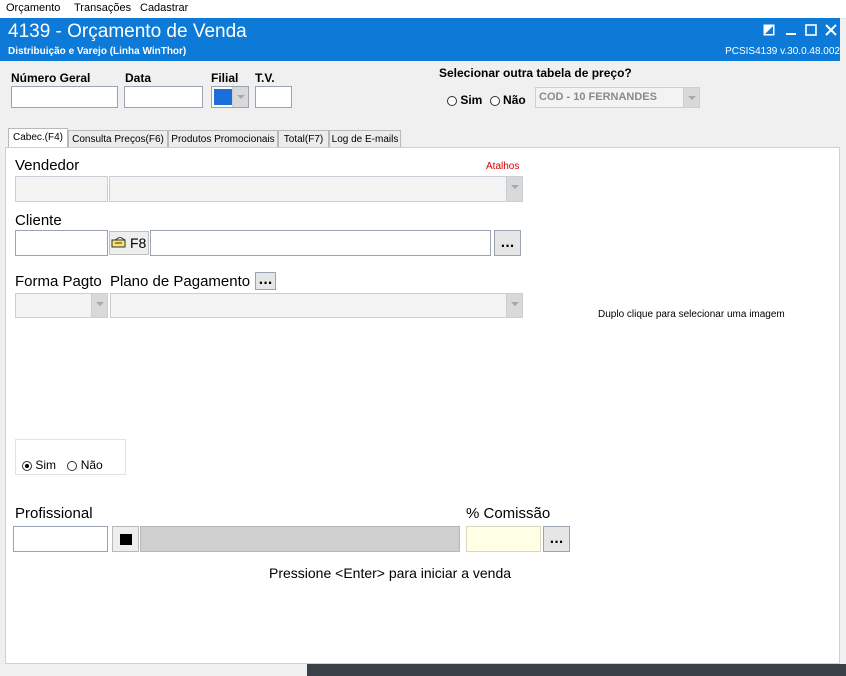 The image size is (846, 676). What do you see at coordinates (576, 670) in the screenshot?
I see `taskbar-strip` at bounding box center [576, 670].